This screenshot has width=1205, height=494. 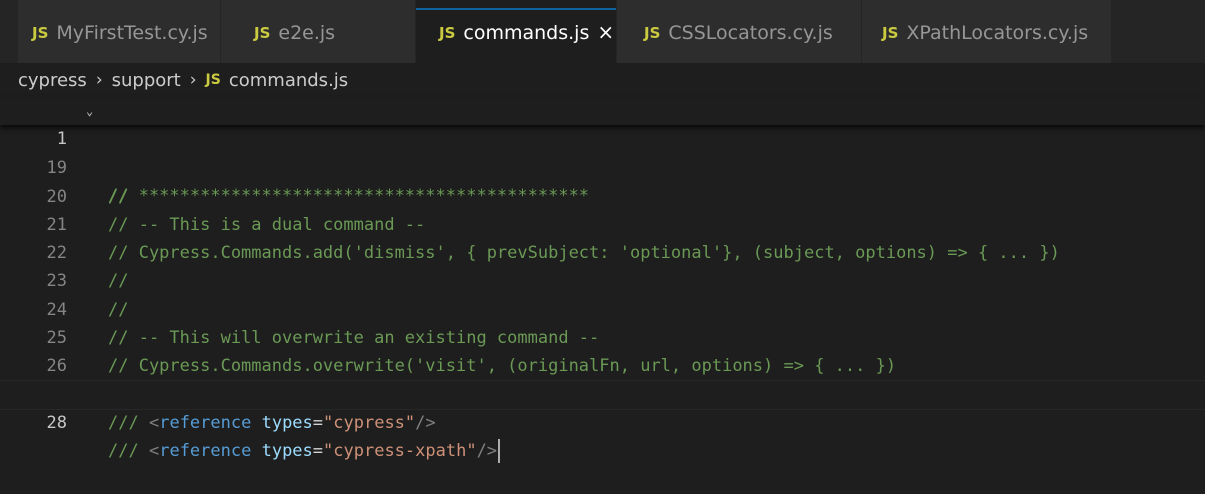 I want to click on line-number: 28, so click(x=56, y=422).